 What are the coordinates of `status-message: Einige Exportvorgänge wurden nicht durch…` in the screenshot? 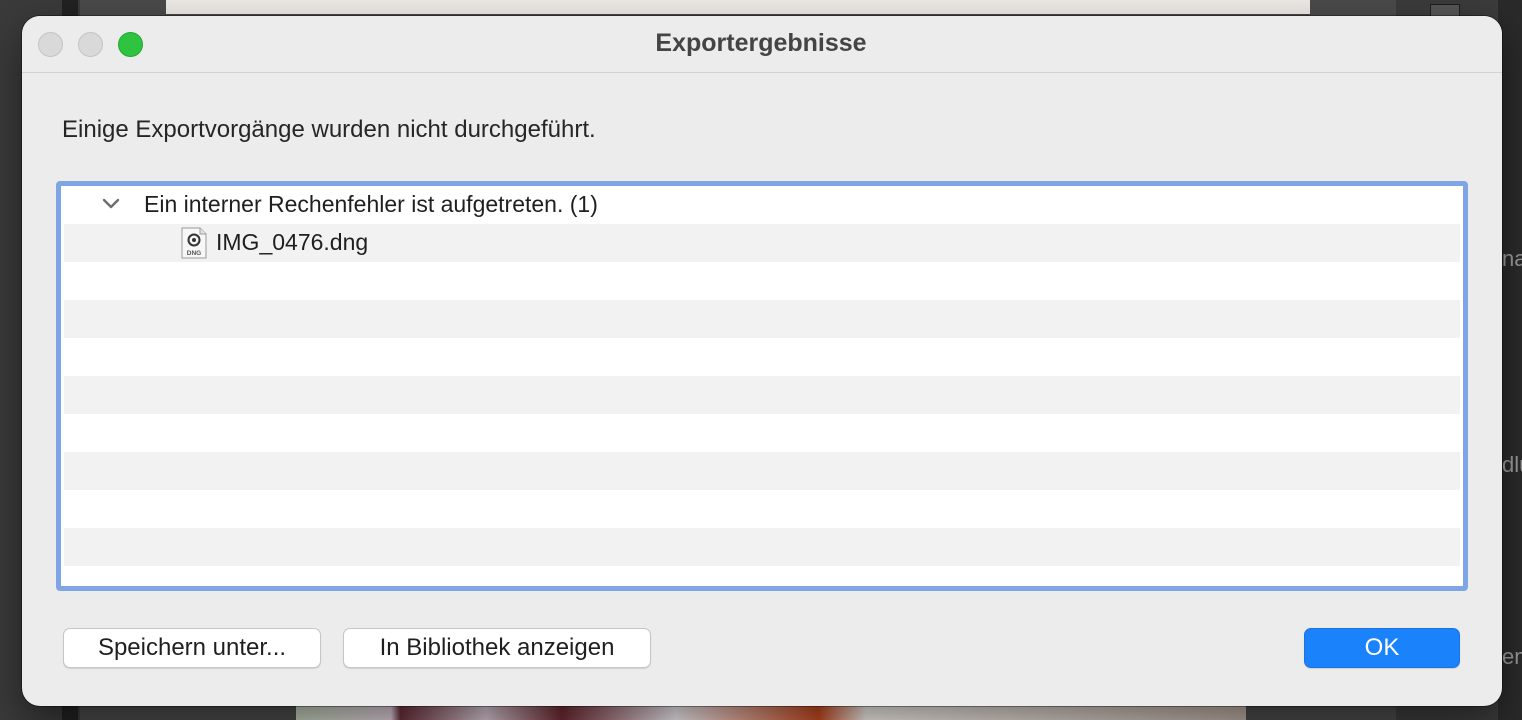 It's located at (329, 129).